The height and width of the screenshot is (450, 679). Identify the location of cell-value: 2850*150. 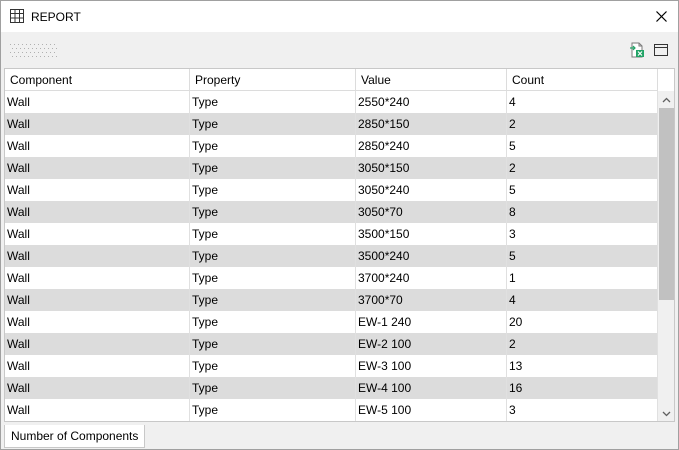
(431, 124).